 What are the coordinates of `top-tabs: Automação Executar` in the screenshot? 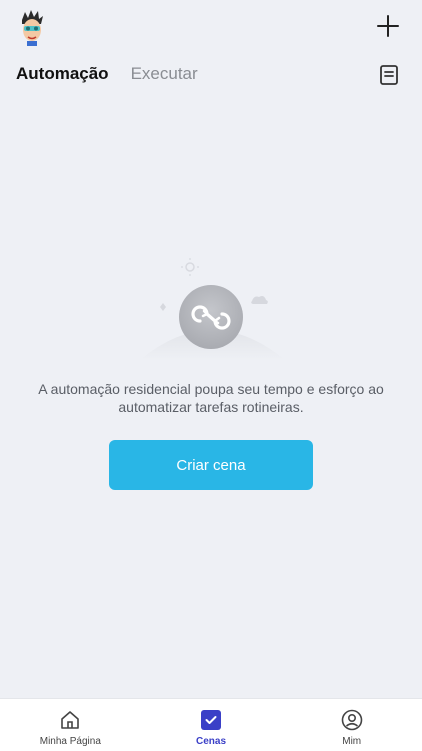 It's located at (107, 76).